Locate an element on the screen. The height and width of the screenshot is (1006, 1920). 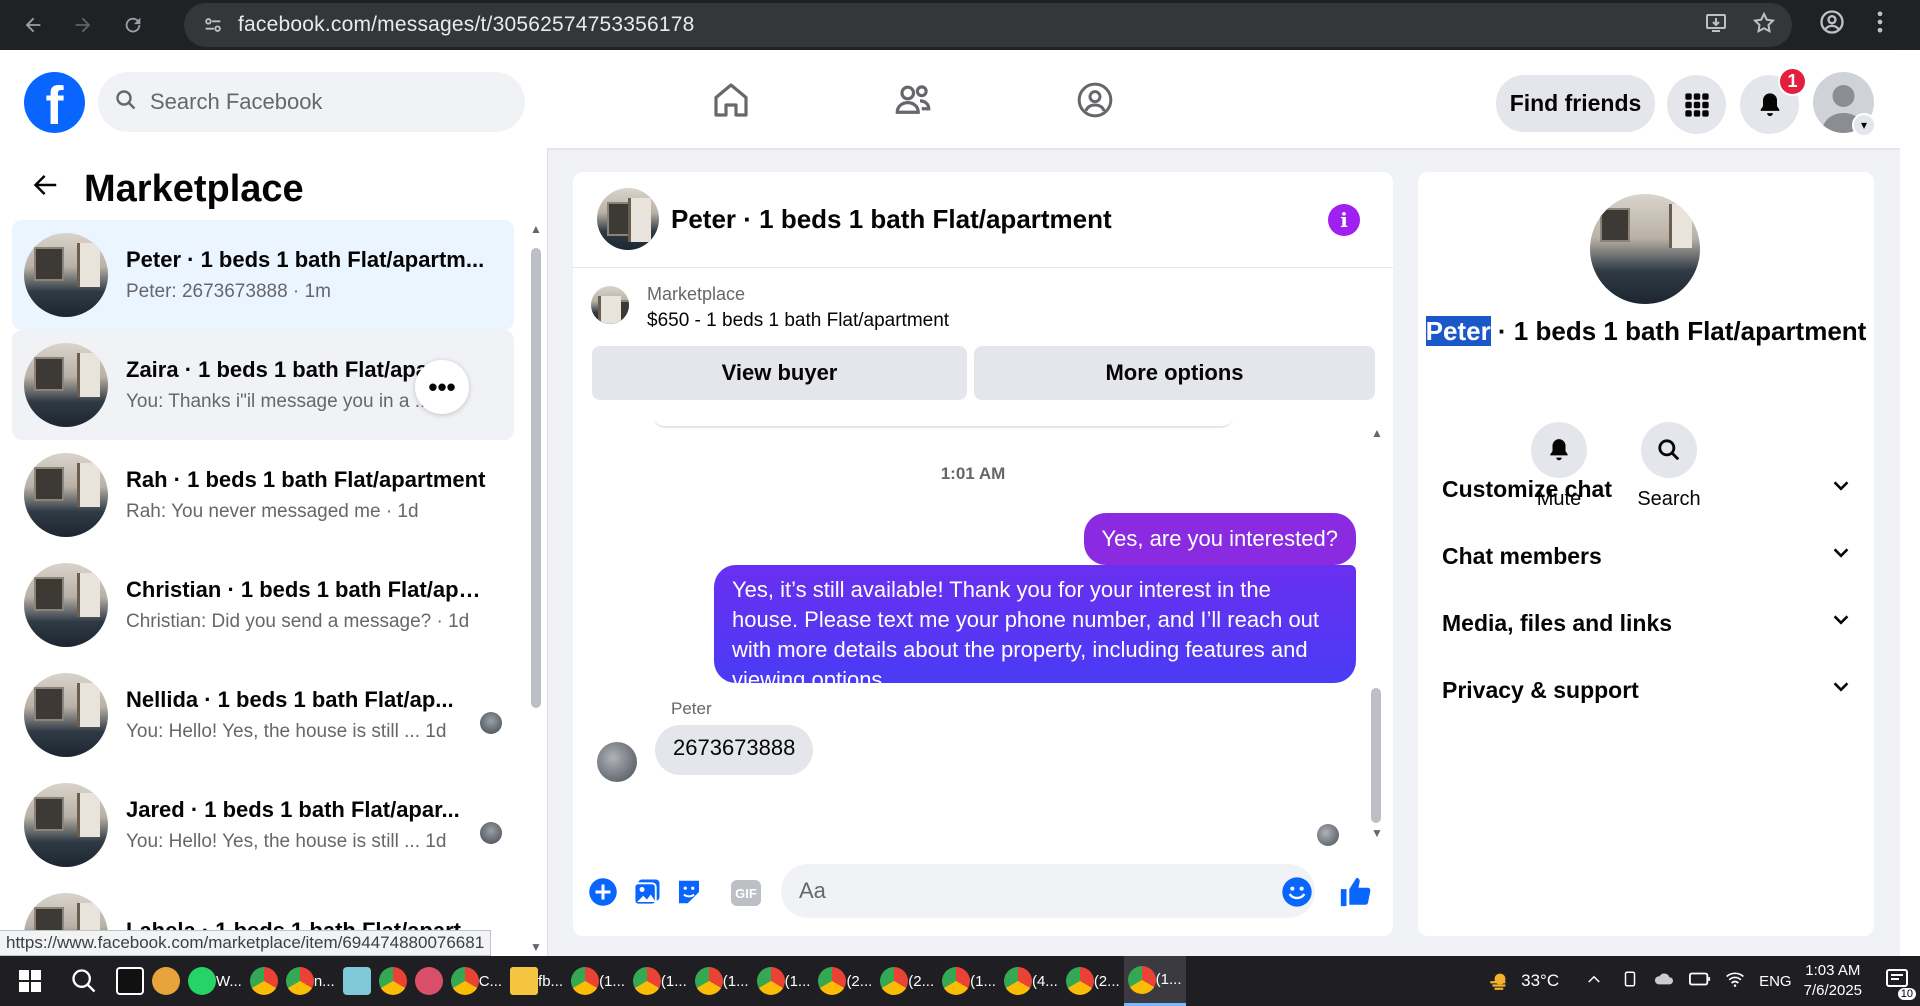
battery-icon is located at coordinates (1700, 981).